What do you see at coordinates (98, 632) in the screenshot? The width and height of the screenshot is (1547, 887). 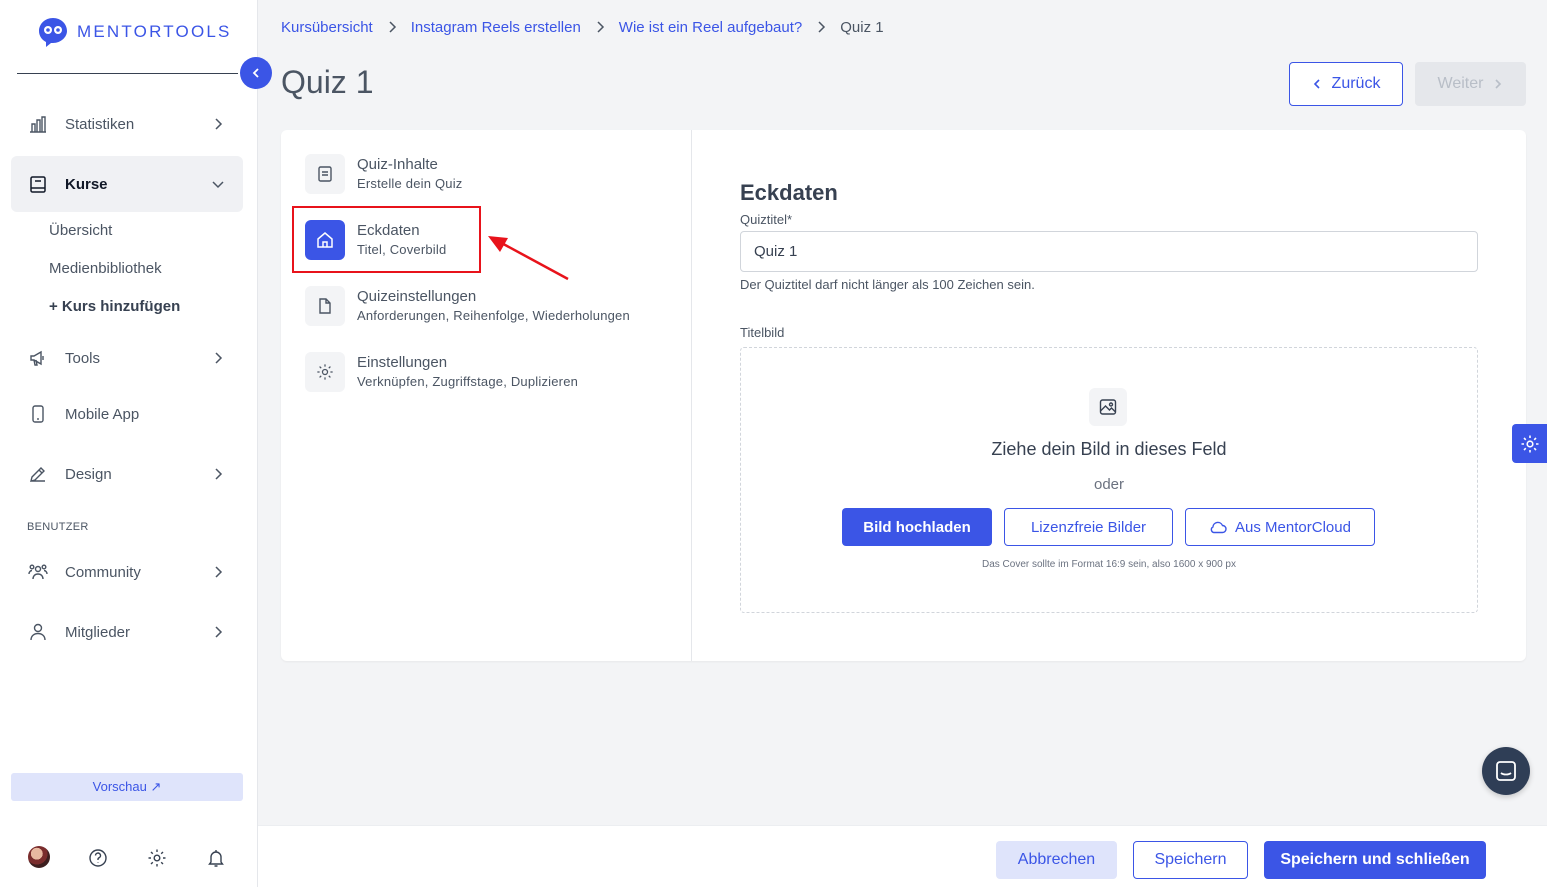 I see `nav-label: Mitglieder` at bounding box center [98, 632].